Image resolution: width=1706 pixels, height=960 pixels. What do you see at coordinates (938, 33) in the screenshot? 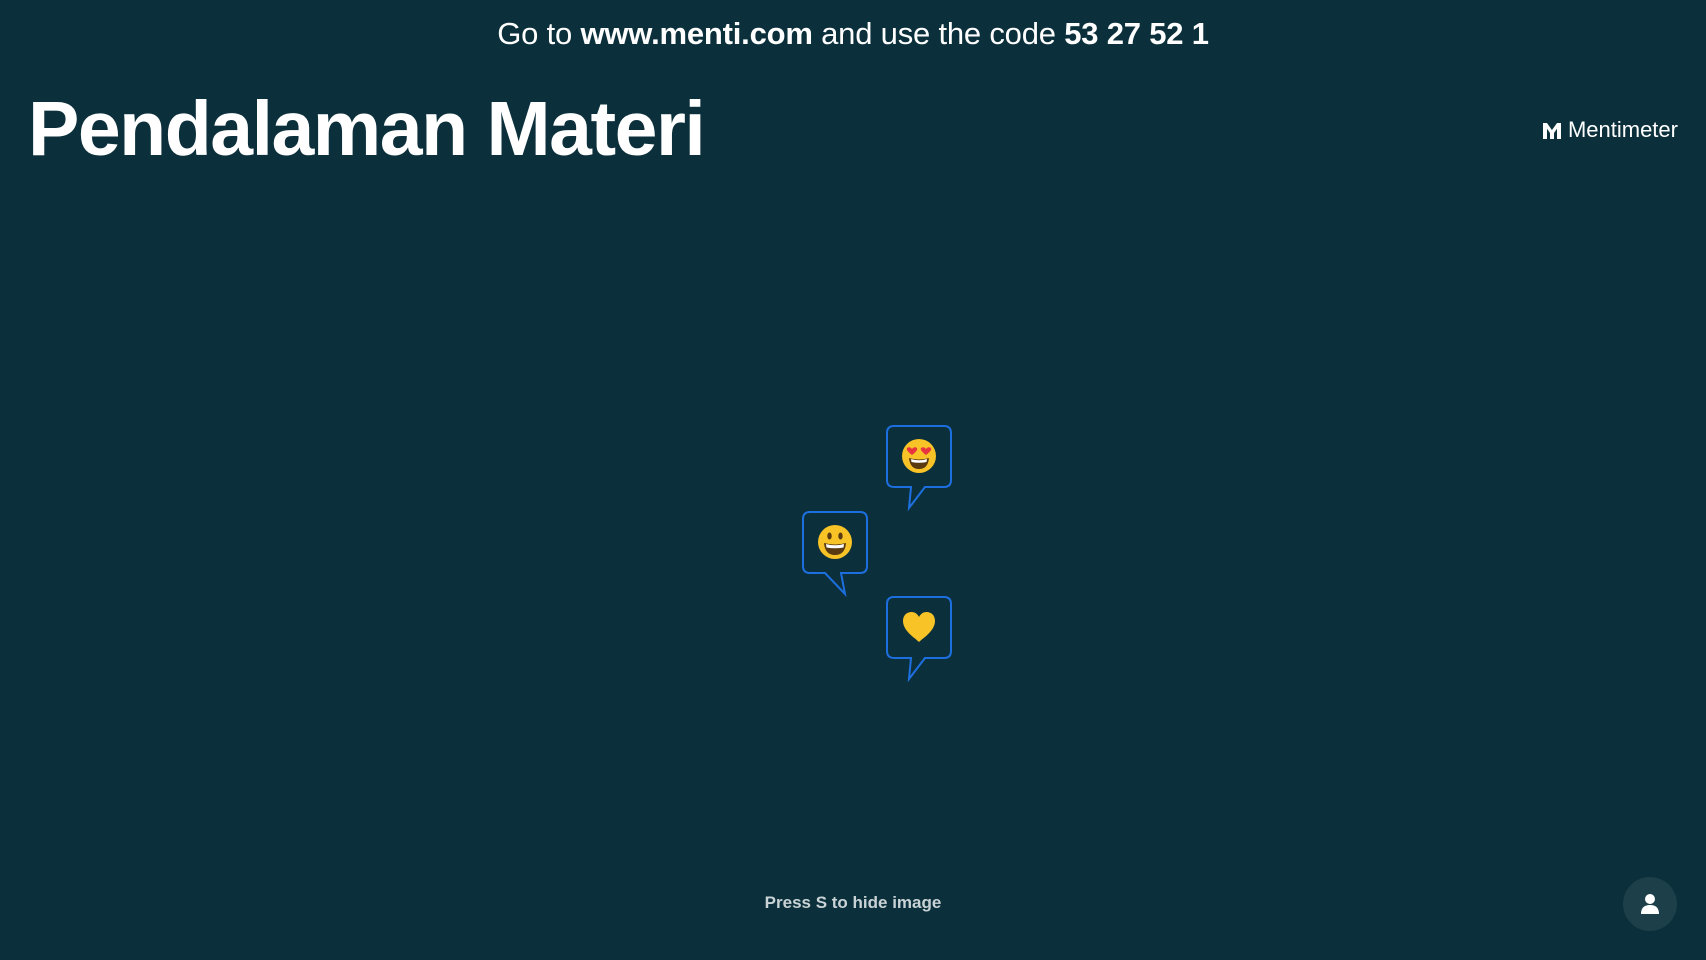
I see `join-middle: and use the code` at bounding box center [938, 33].